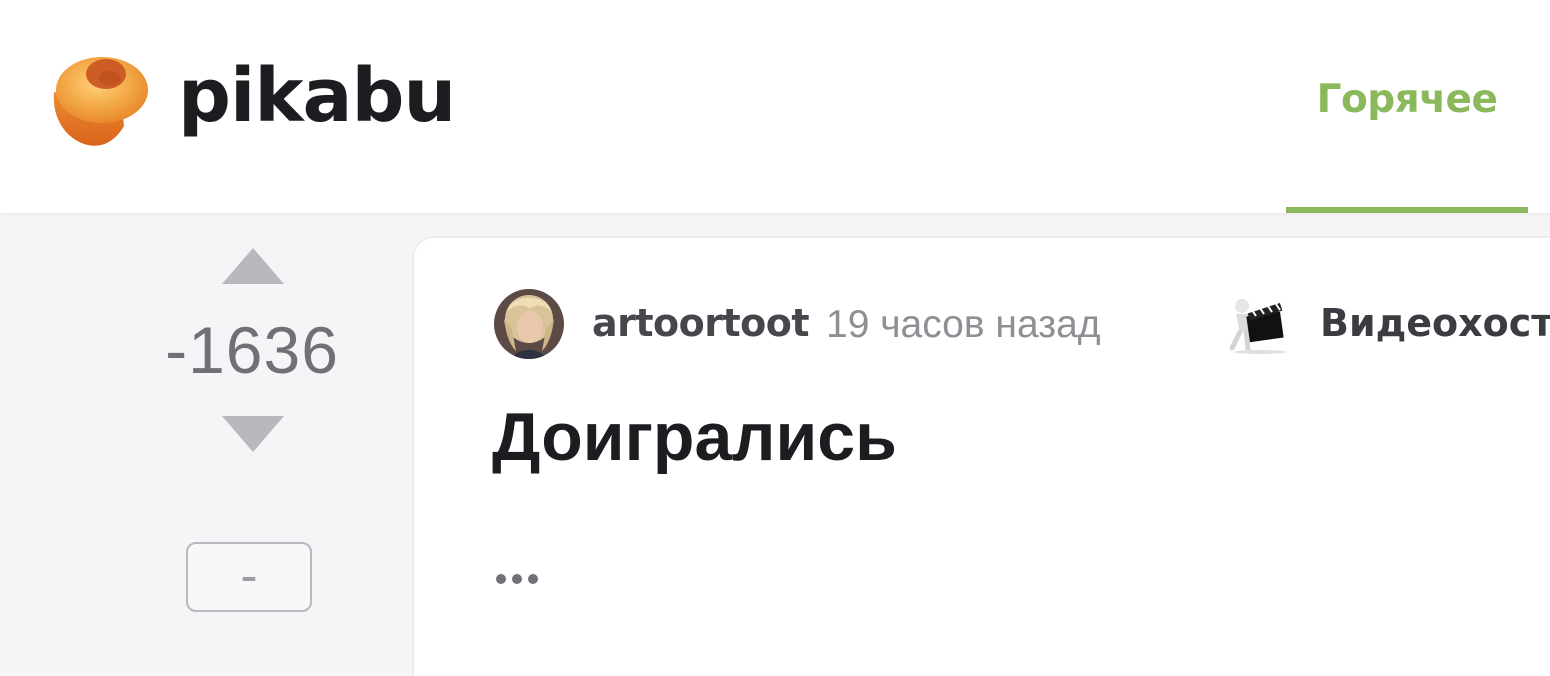  What do you see at coordinates (1435, 323) in the screenshot?
I see `community-link: Видеохостинг` at bounding box center [1435, 323].